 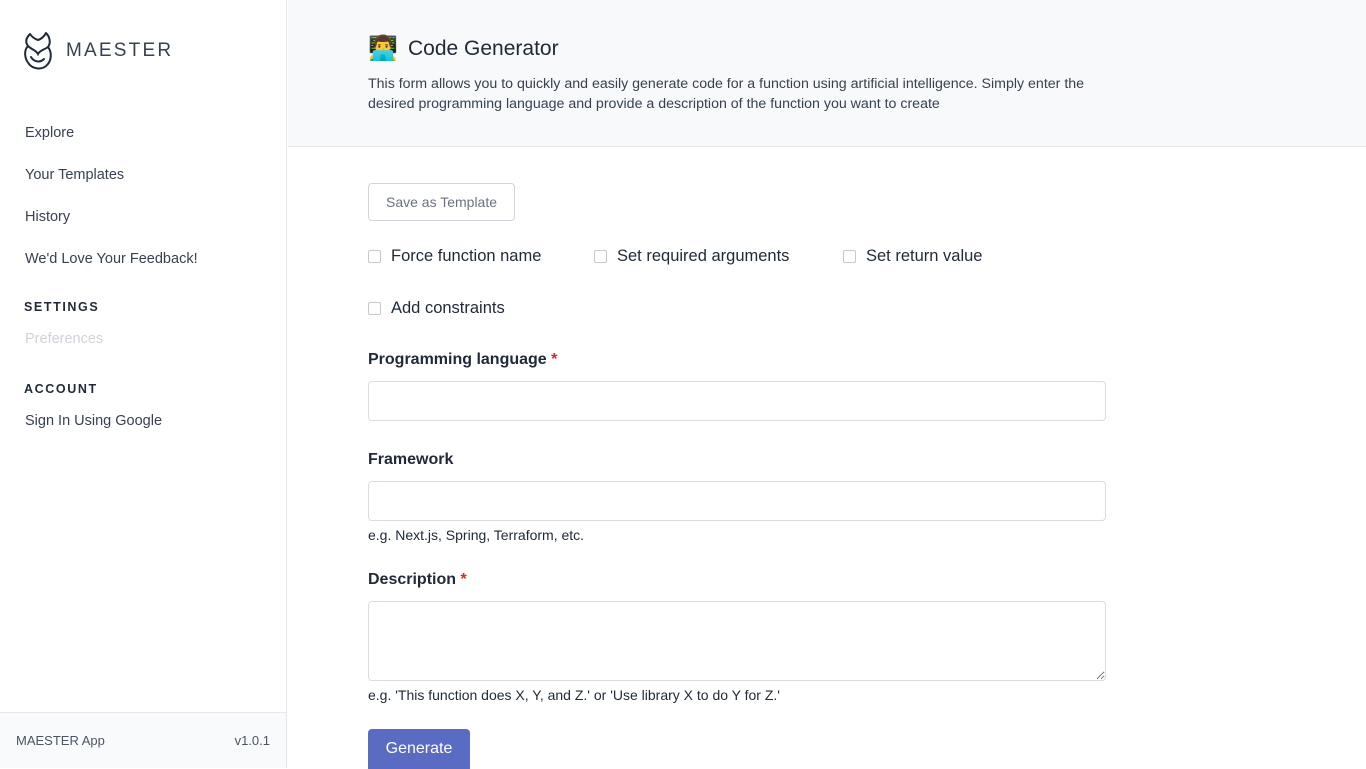 What do you see at coordinates (61, 389) in the screenshot?
I see `account-heading: ACCOUNT` at bounding box center [61, 389].